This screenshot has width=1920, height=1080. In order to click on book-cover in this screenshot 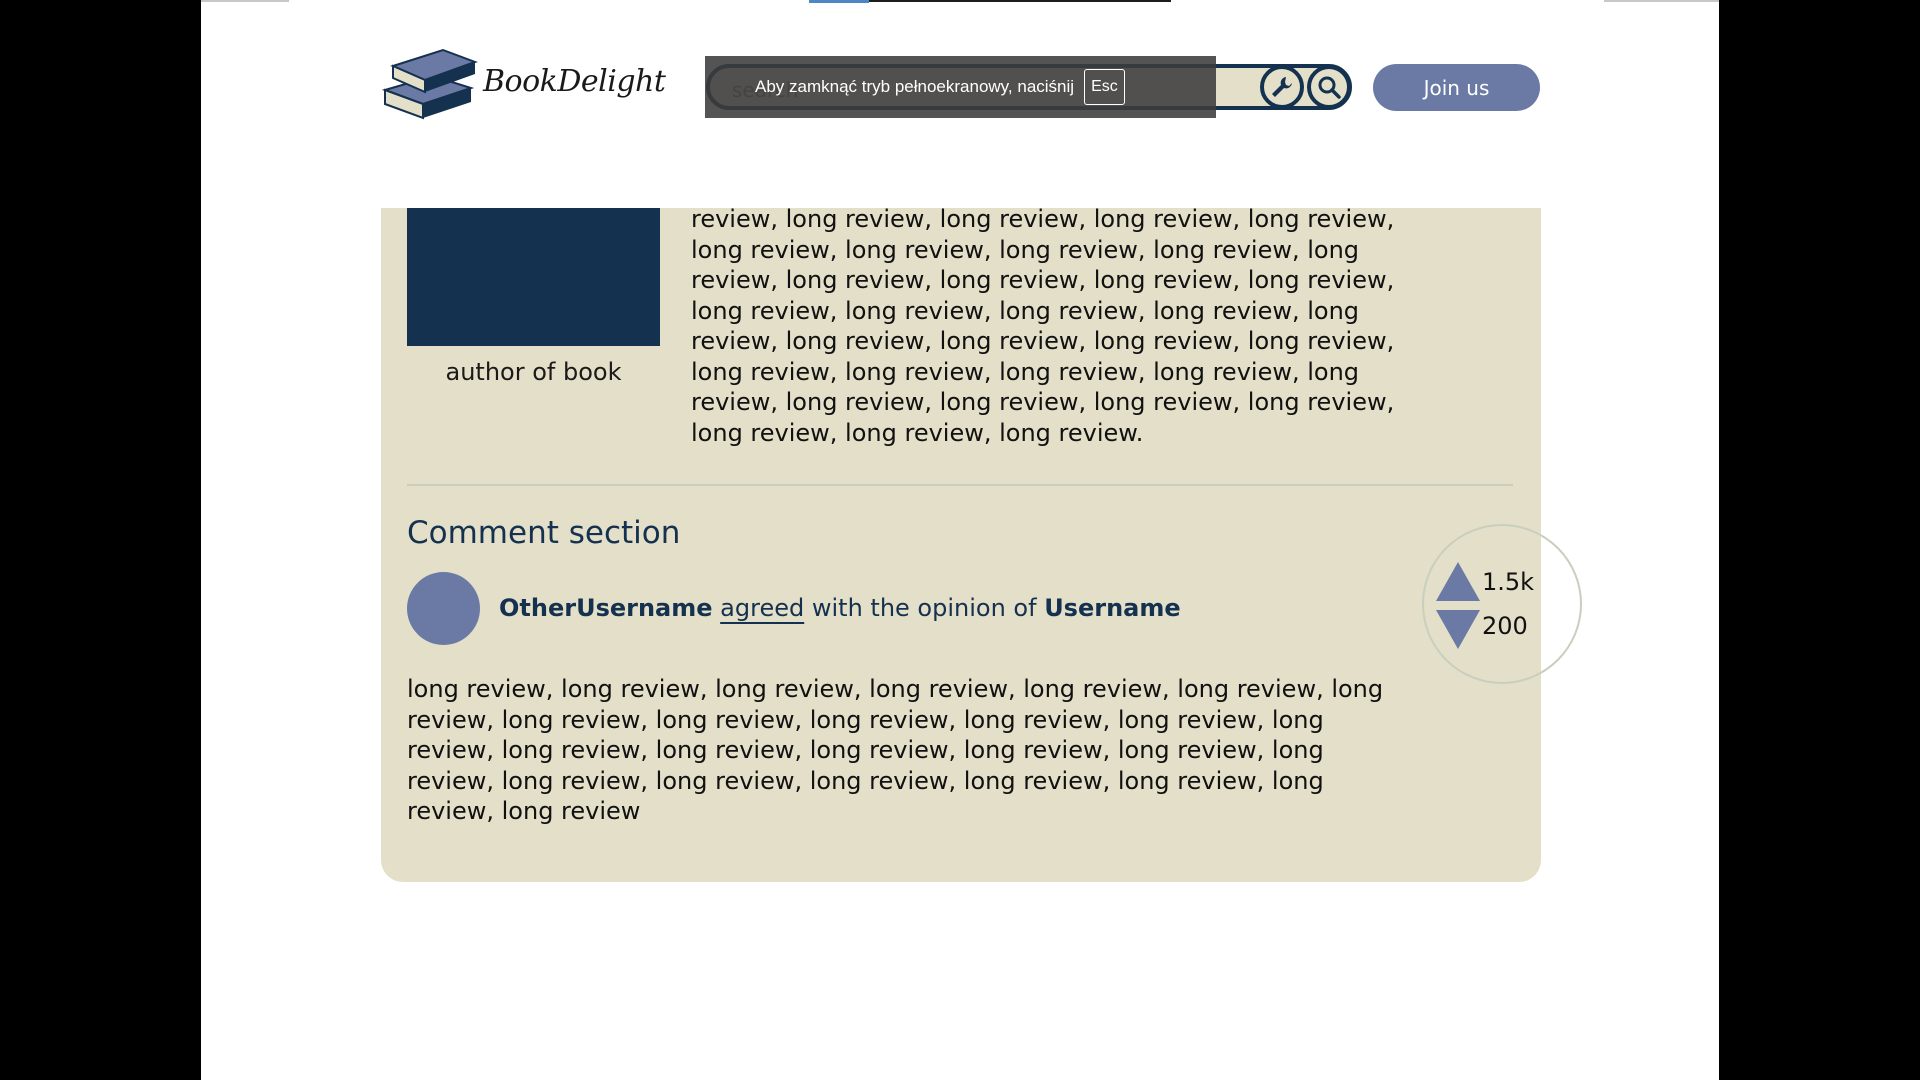, I will do `click(533, 277)`.